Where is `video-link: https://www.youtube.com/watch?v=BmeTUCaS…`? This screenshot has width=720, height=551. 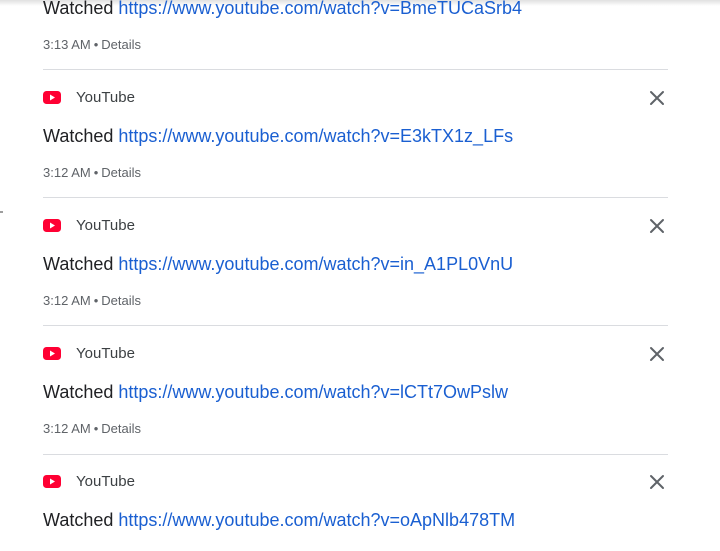 video-link: https://www.youtube.com/watch?v=BmeTUCaS… is located at coordinates (320, 9).